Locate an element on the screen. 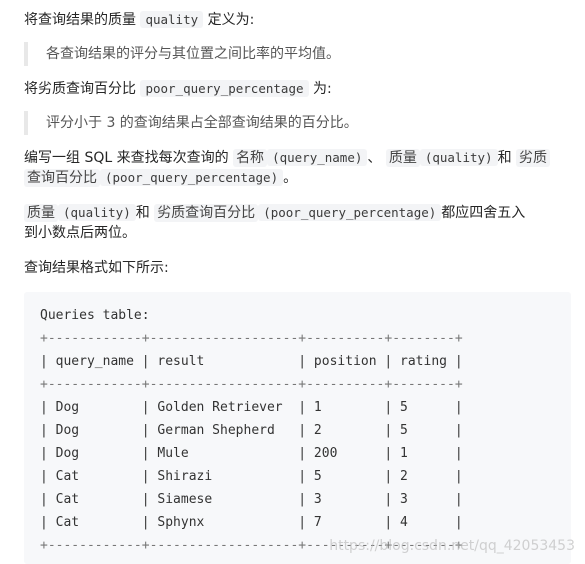 The height and width of the screenshot is (564, 585). table-row: | Cat | Siamese | 3 | 3 | is located at coordinates (251, 499).